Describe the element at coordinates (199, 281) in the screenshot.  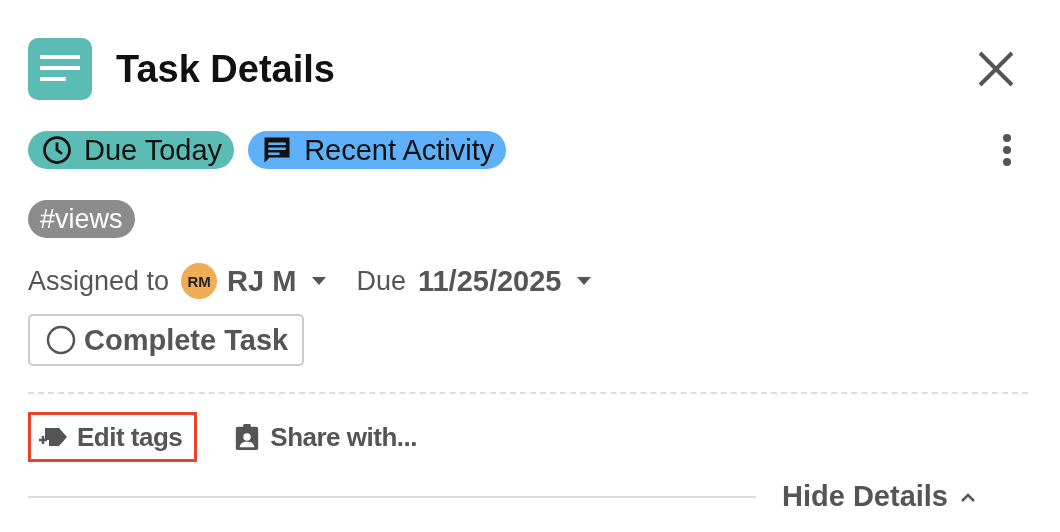
I see `avatar: RM` at that location.